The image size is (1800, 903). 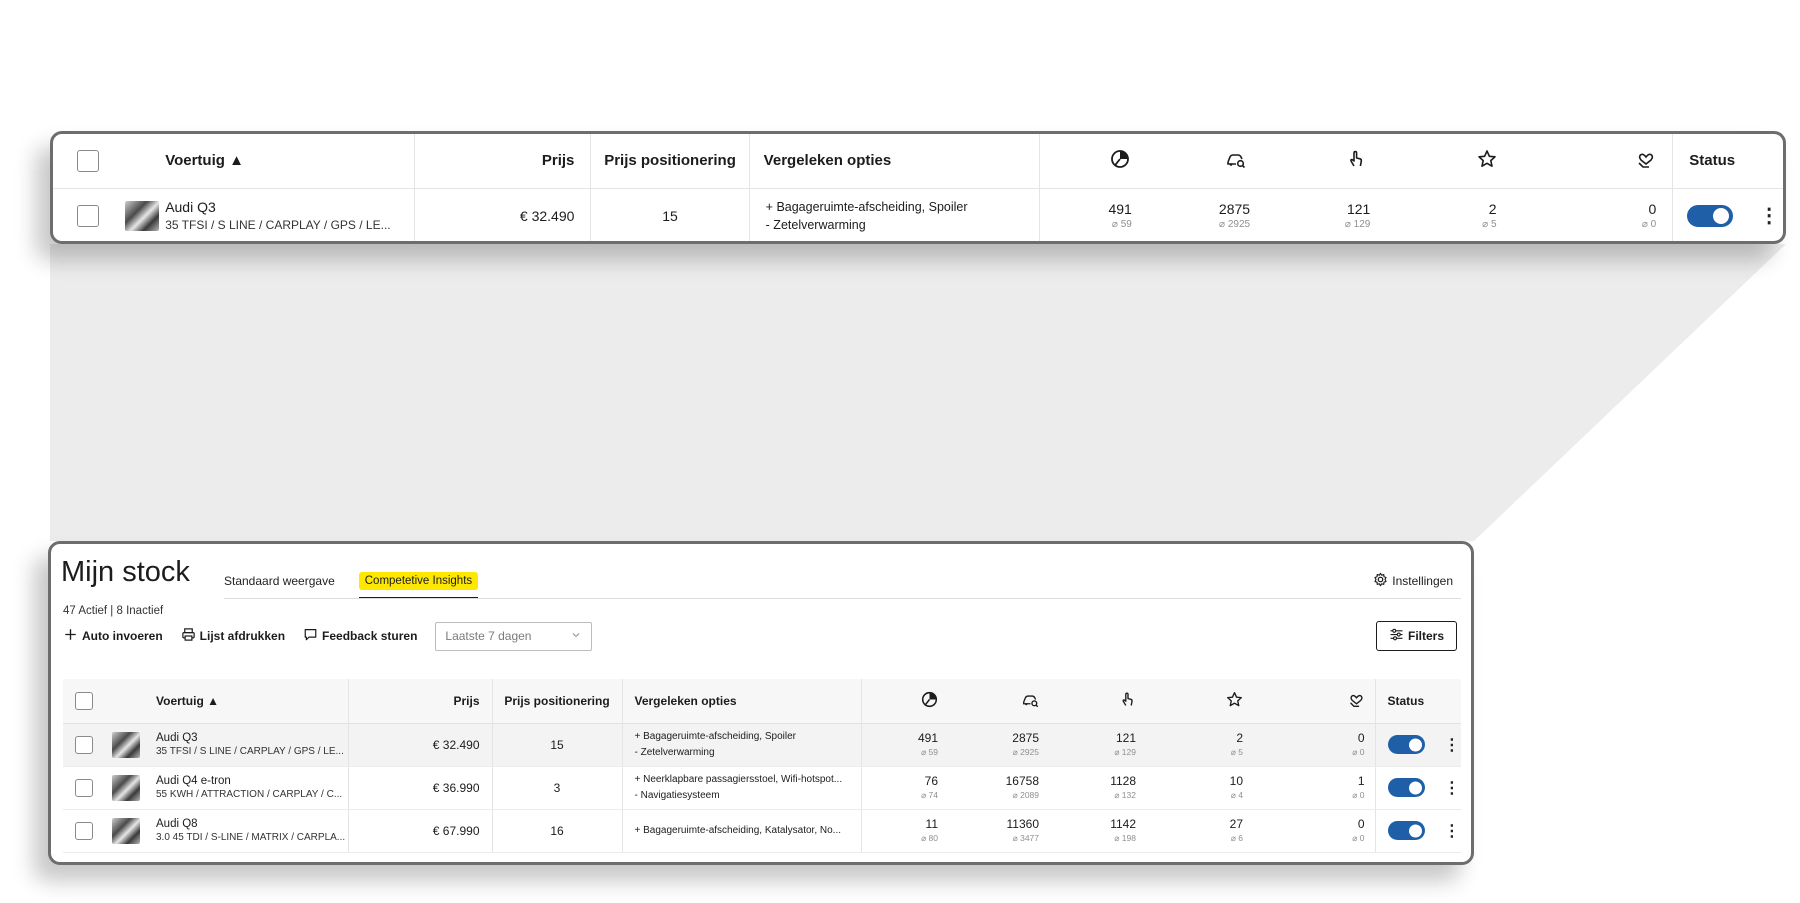 What do you see at coordinates (908, 831) in the screenshot?
I see `impressions-cell: 11 ⌀ 80` at bounding box center [908, 831].